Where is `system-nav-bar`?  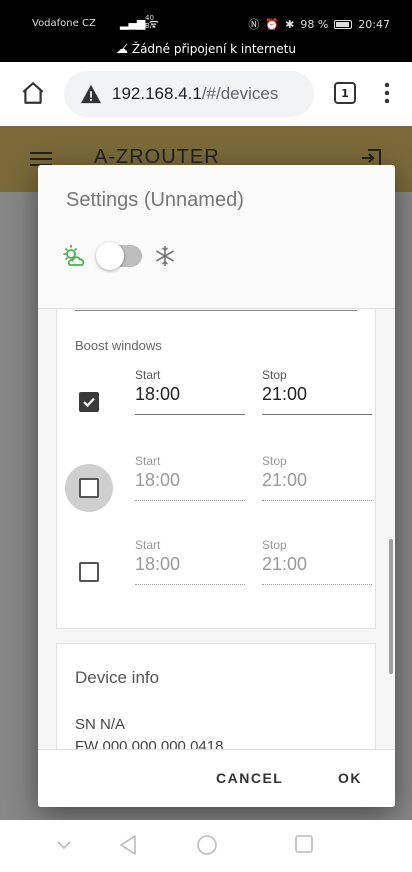 system-nav-bar is located at coordinates (206, 846).